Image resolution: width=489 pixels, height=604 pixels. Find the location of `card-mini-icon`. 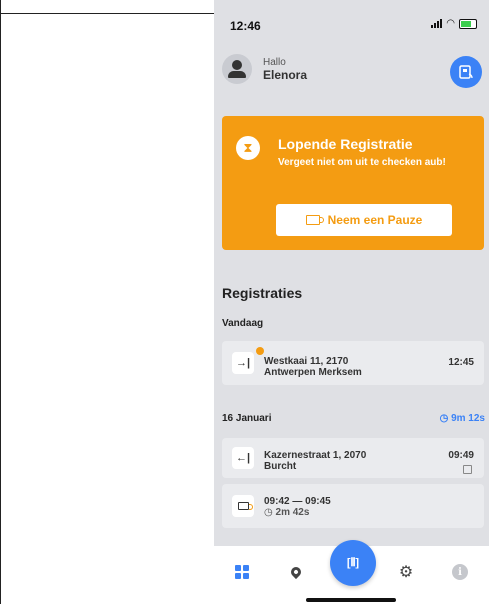

card-mini-icon is located at coordinates (467, 469).